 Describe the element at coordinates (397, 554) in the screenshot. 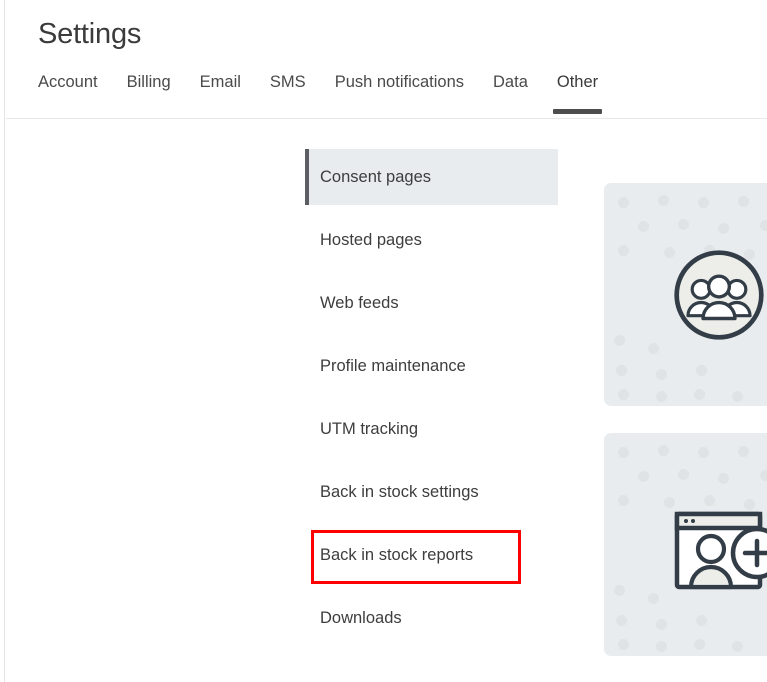

I see `subnav-item-label: Back in stock reports` at that location.